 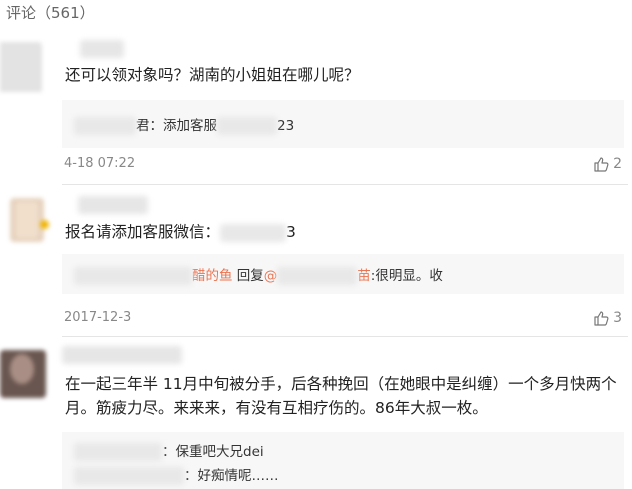 I want to click on comment-text: 报名请添加客服微信： 3, so click(x=180, y=232).